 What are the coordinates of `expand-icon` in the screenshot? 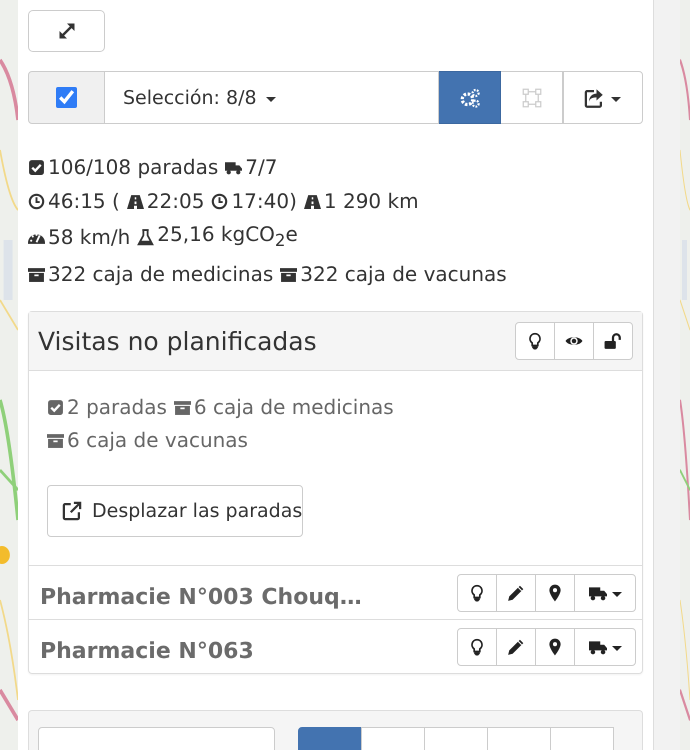 It's located at (66, 31).